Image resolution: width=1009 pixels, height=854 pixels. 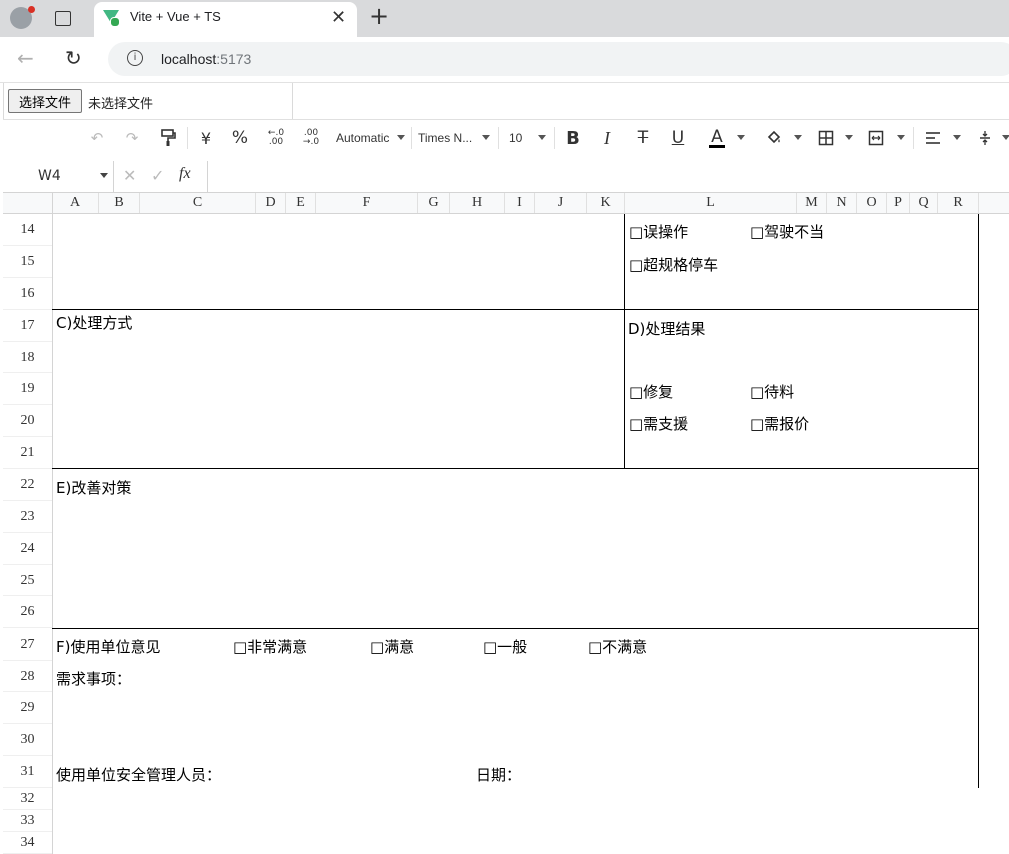 I want to click on row-header-33: 33, so click(x=27, y=821).